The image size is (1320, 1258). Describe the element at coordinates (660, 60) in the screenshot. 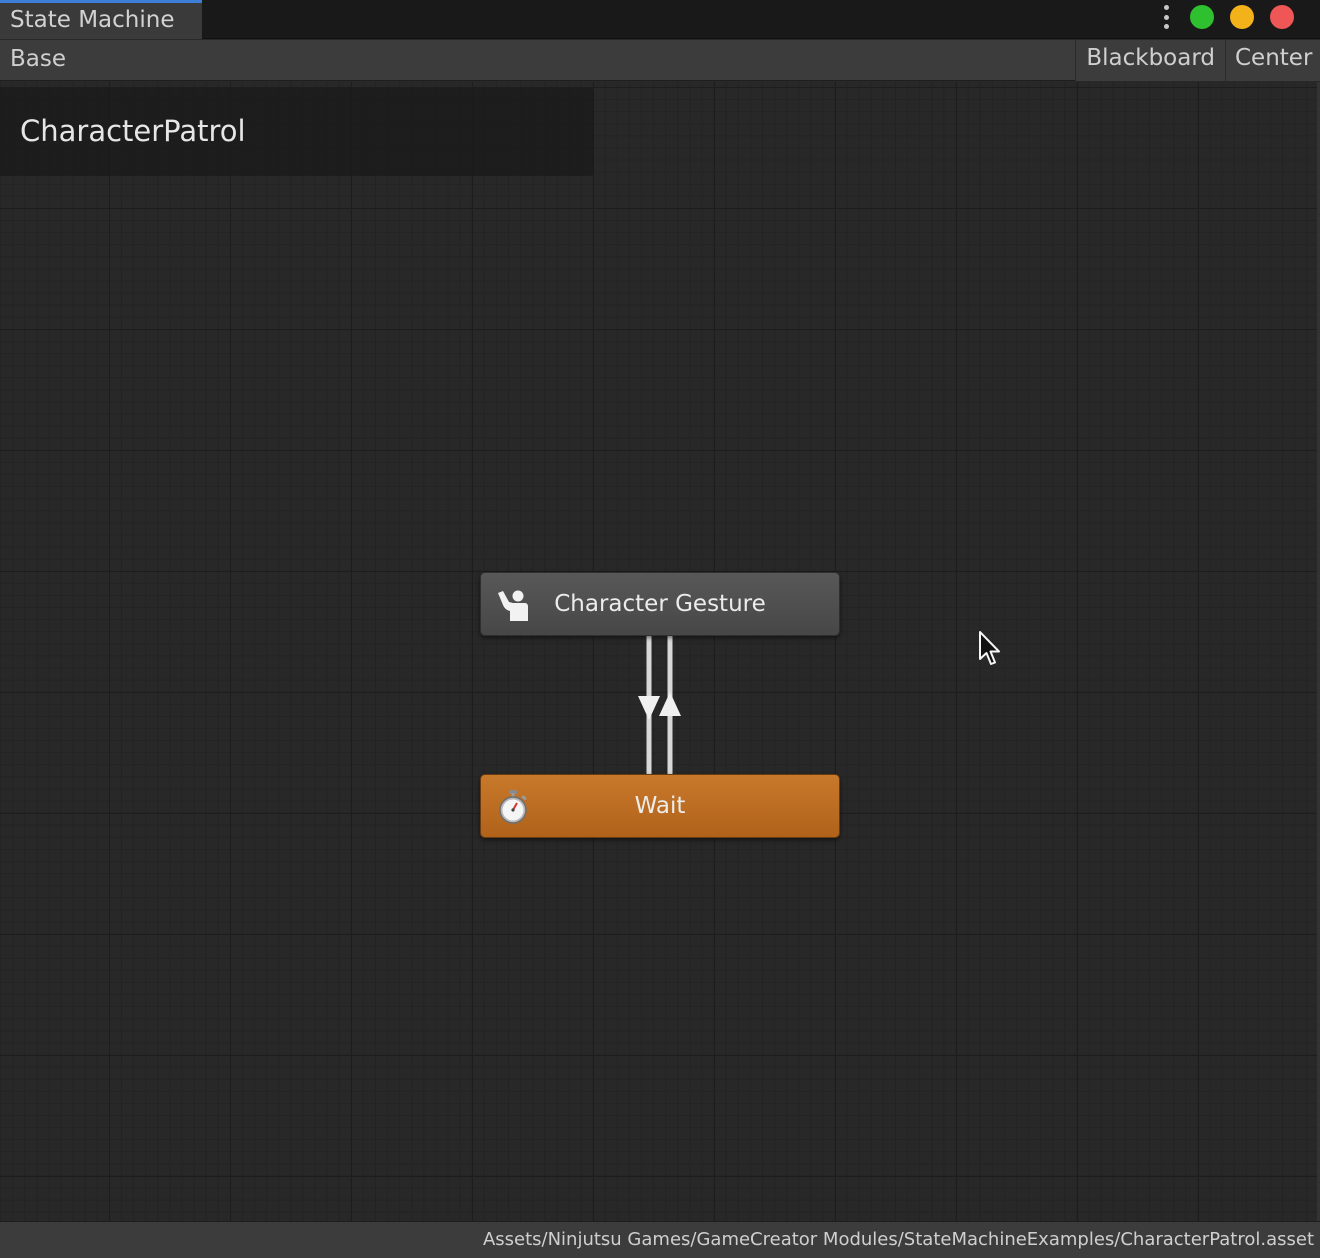

I see `graph-toolbar: Base Blackboard Center` at that location.